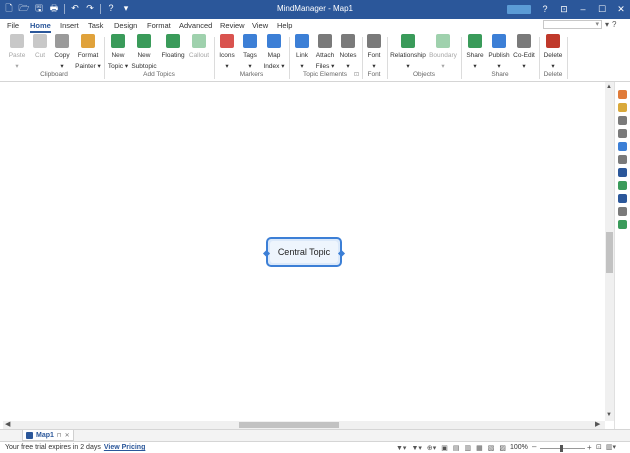 This screenshot has height=453, width=630. What do you see at coordinates (564, 9) in the screenshot?
I see `ribbon-display-icon: ⊡` at bounding box center [564, 9].